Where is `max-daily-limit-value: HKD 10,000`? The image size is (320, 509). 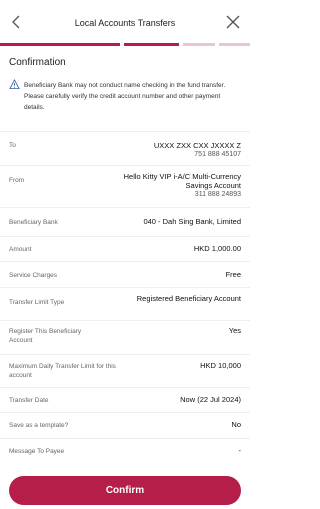
max-daily-limit-value: HKD 10,000 is located at coordinates (220, 365).